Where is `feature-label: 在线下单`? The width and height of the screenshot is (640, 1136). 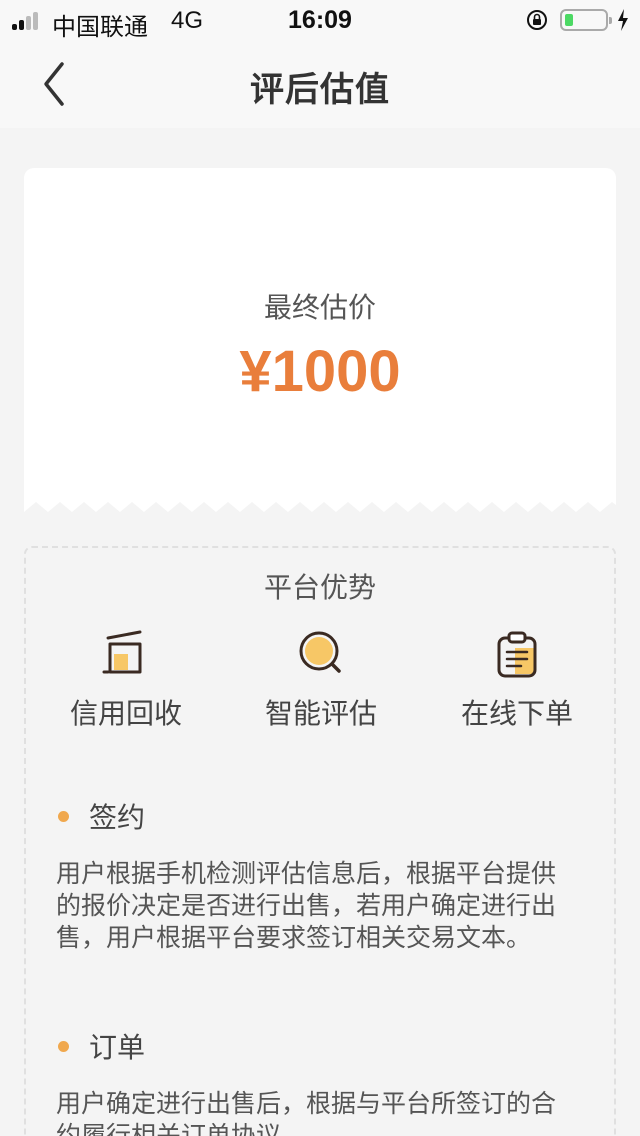
feature-label: 在线下单 is located at coordinates (516, 713).